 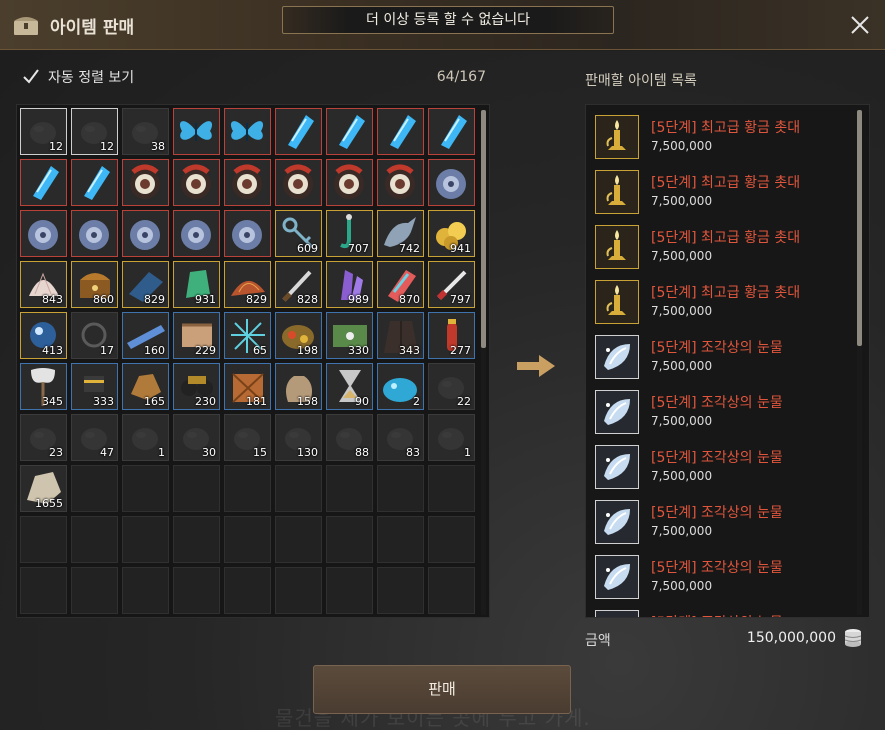 I want to click on inventory-slot: 15, so click(x=247, y=437).